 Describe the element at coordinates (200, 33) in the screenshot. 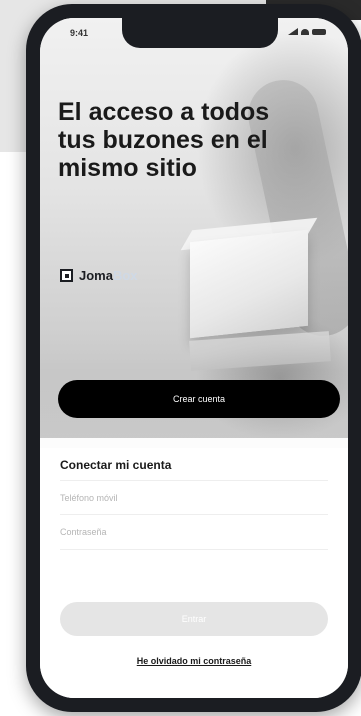

I see `phone-notch` at that location.